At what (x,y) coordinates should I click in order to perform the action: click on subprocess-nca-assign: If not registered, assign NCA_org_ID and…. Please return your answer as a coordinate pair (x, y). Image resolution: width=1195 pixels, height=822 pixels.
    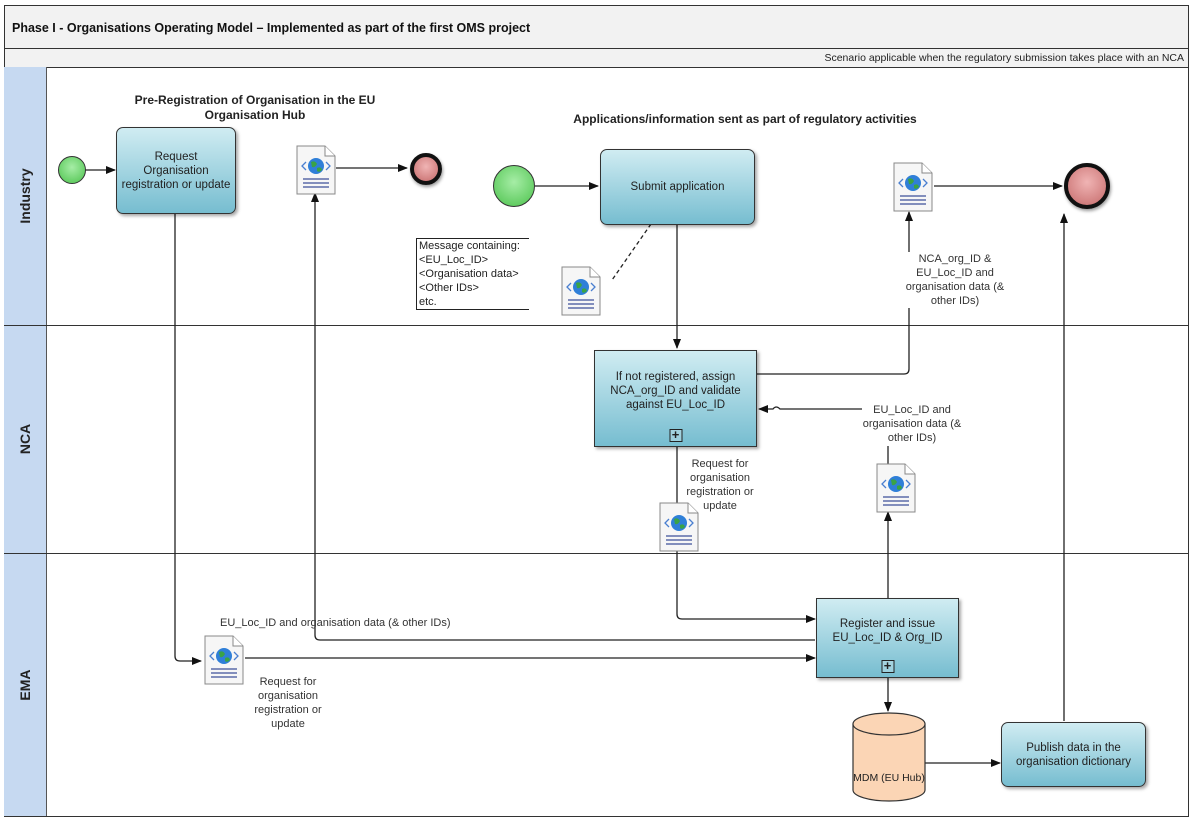
    Looking at the image, I should click on (675, 398).